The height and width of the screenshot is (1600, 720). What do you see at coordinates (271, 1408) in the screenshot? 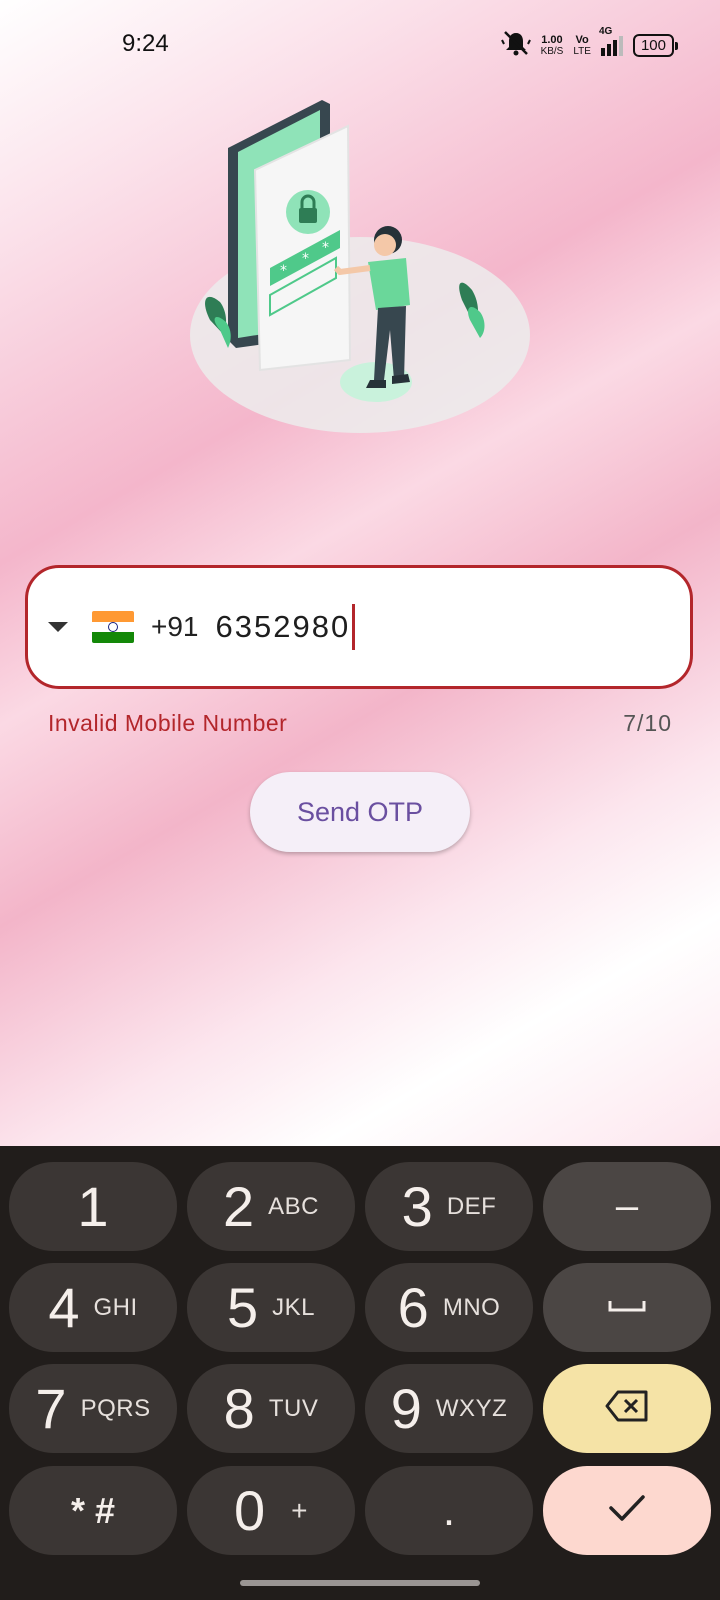
I see `key-8: 8 TUV` at bounding box center [271, 1408].